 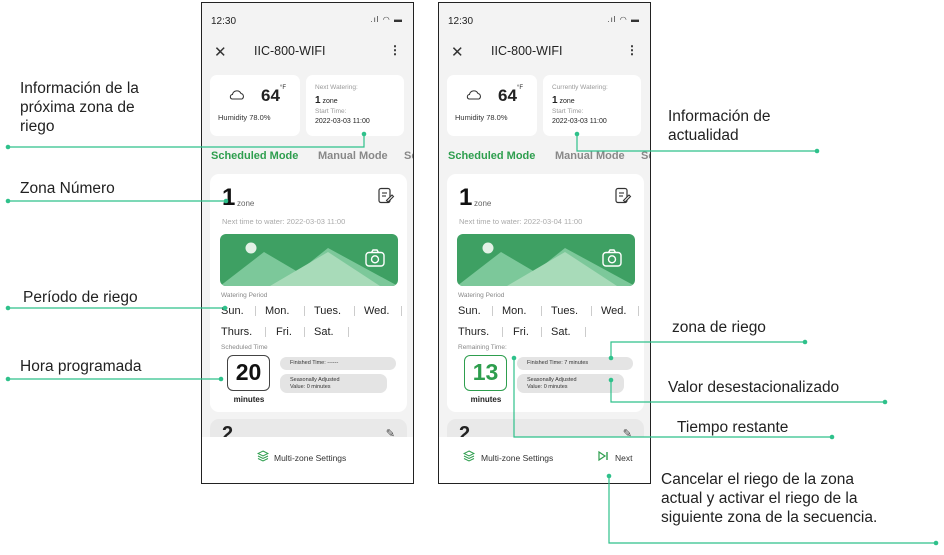 What do you see at coordinates (81, 366) in the screenshot?
I see `annotation-scheduled-time: Hora programada` at bounding box center [81, 366].